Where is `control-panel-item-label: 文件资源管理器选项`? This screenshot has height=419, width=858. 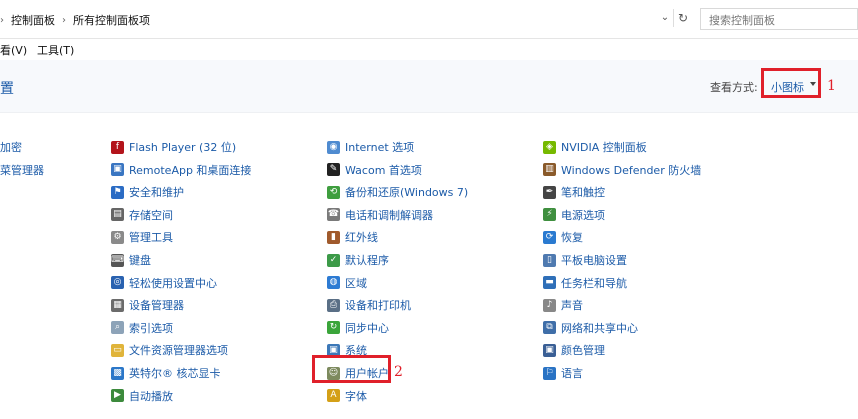 control-panel-item-label: 文件资源管理器选项 is located at coordinates (178, 351).